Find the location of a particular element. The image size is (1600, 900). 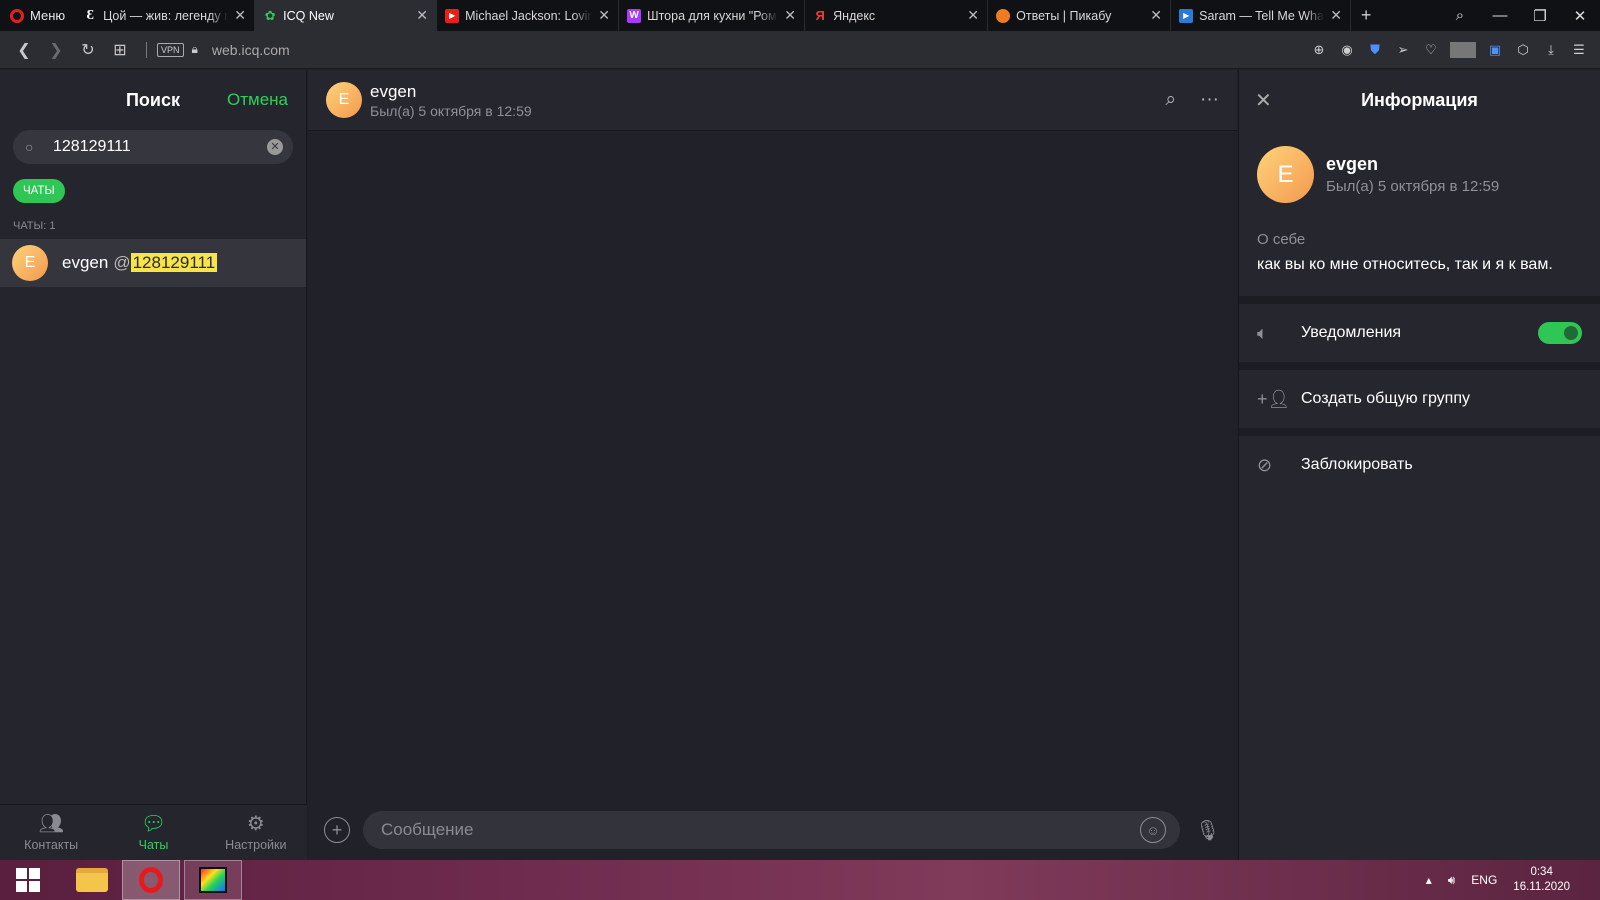

volume-icon: 🔊︎ is located at coordinates (1452, 880).